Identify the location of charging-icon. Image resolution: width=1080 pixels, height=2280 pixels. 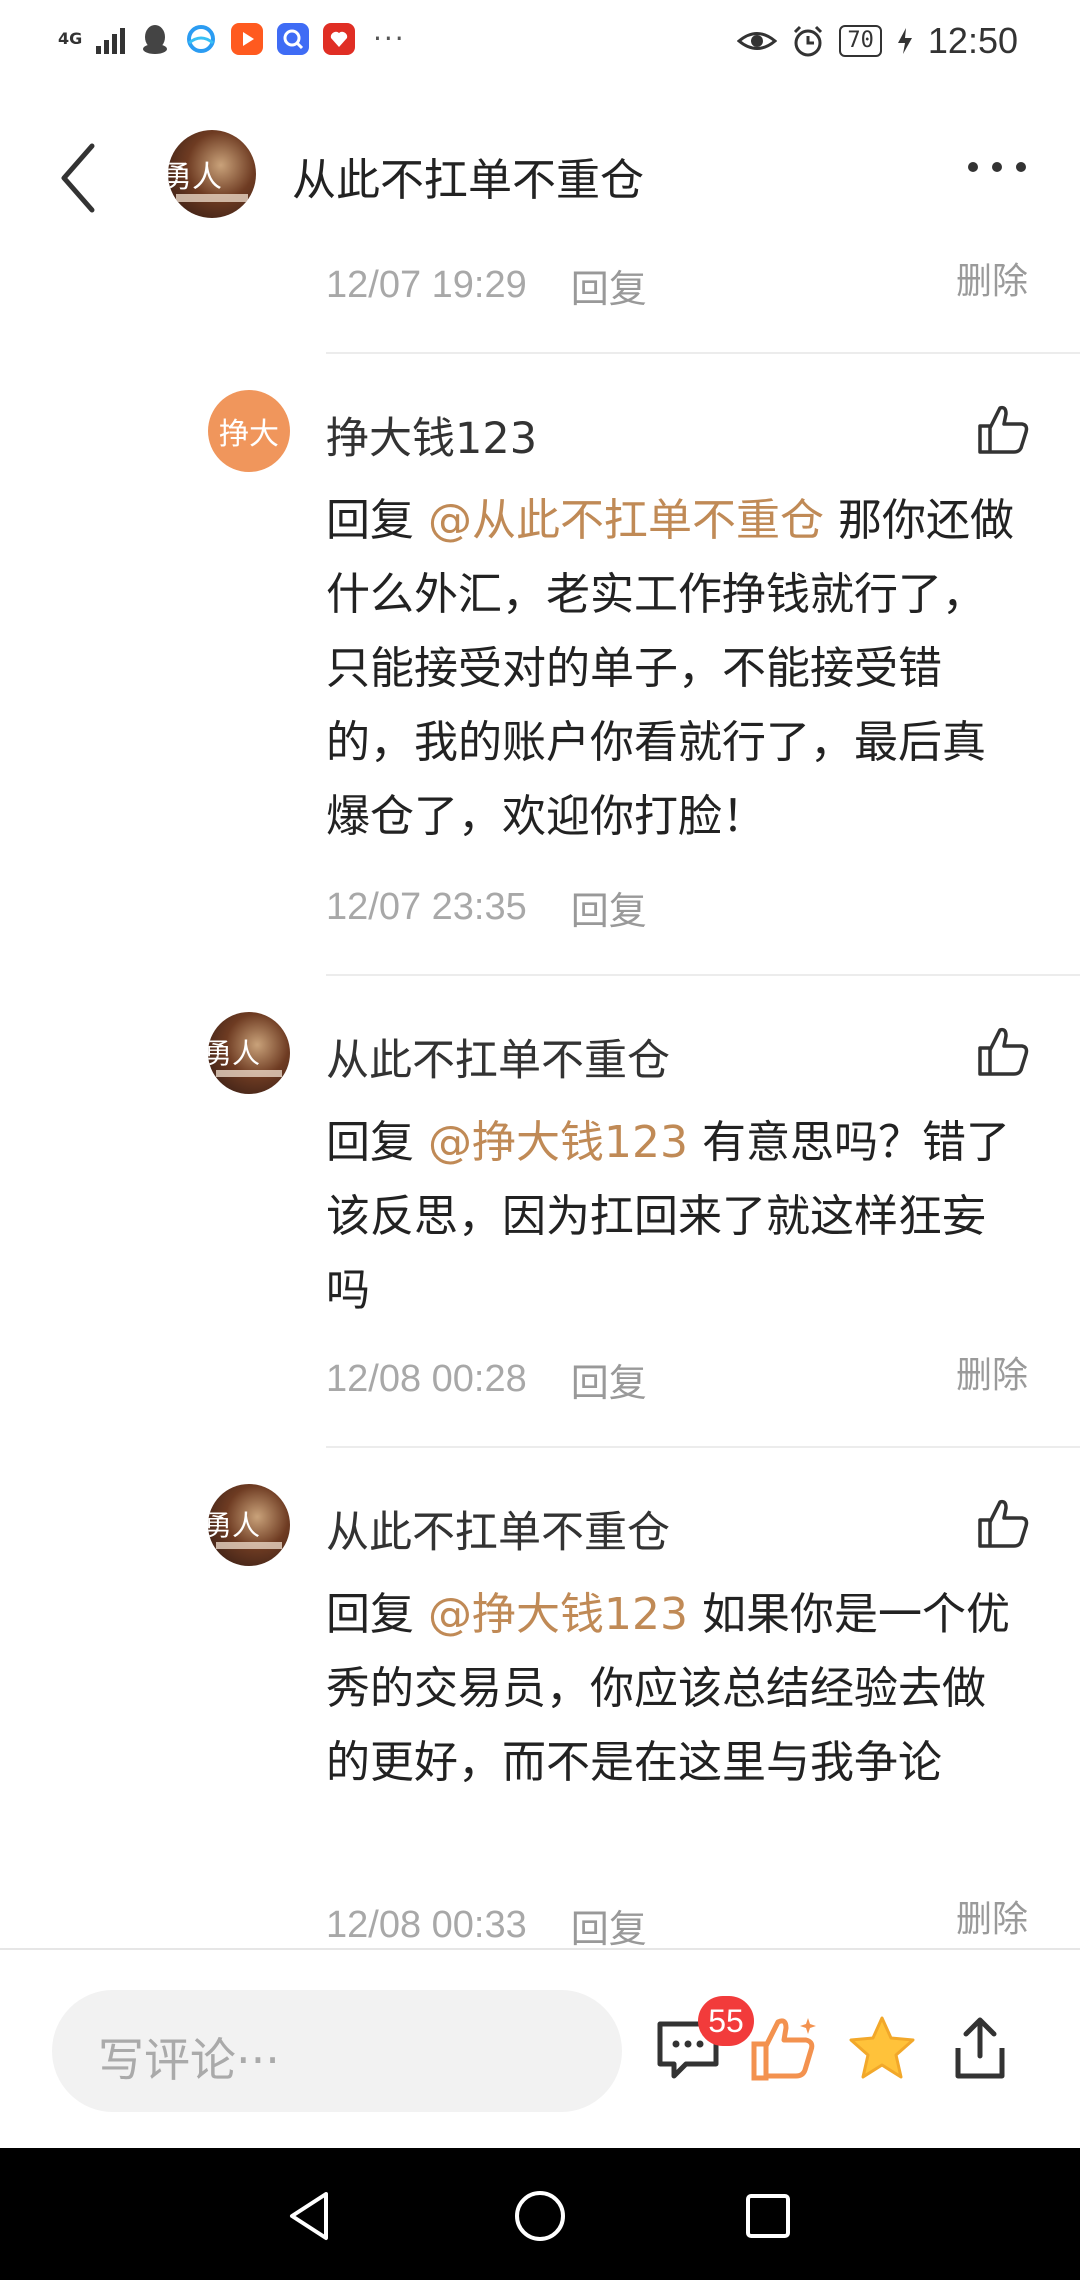
(904, 41).